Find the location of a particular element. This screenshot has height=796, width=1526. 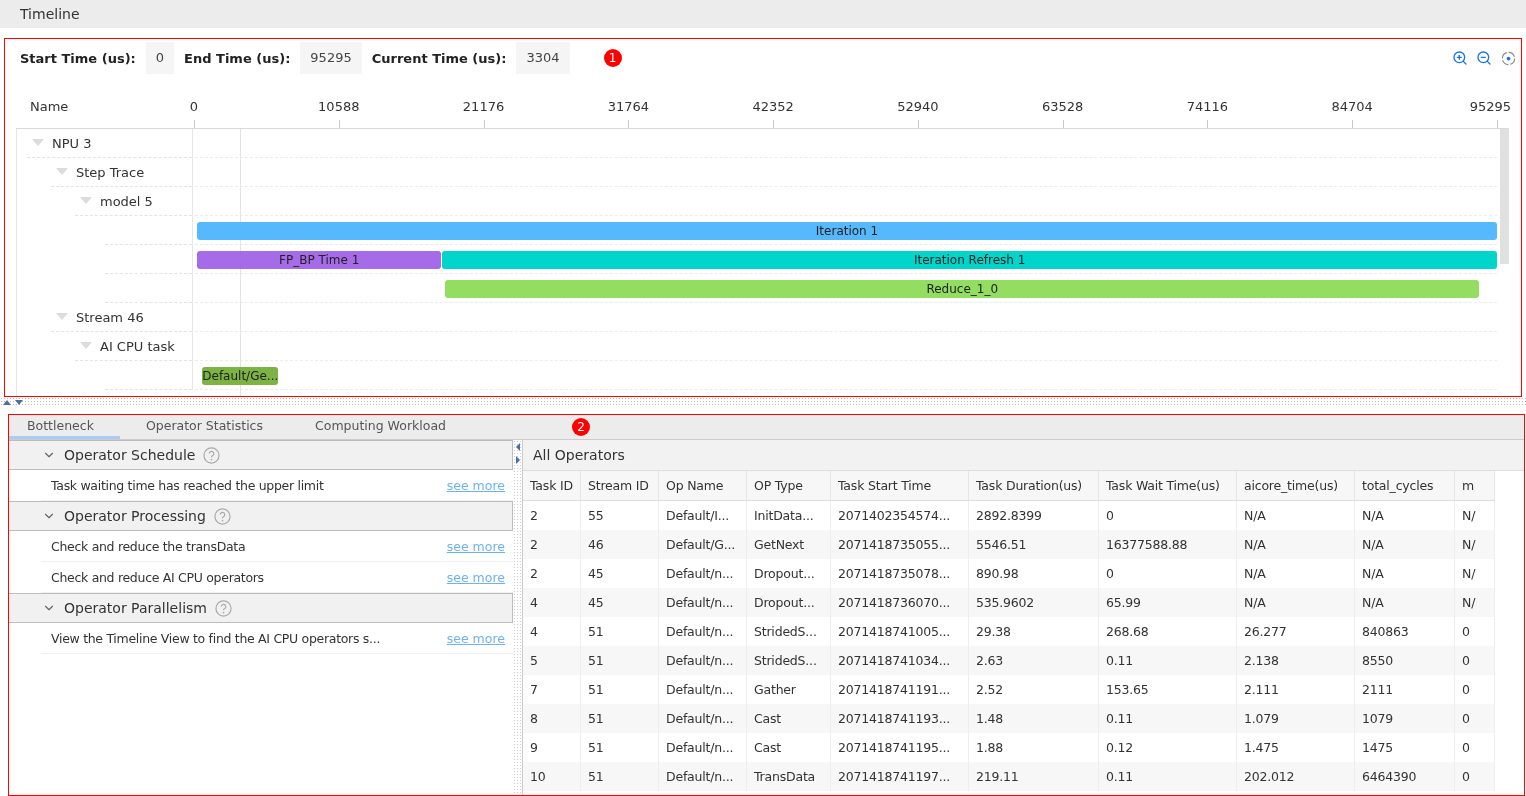

zoom-out-icon is located at coordinates (1484, 58).